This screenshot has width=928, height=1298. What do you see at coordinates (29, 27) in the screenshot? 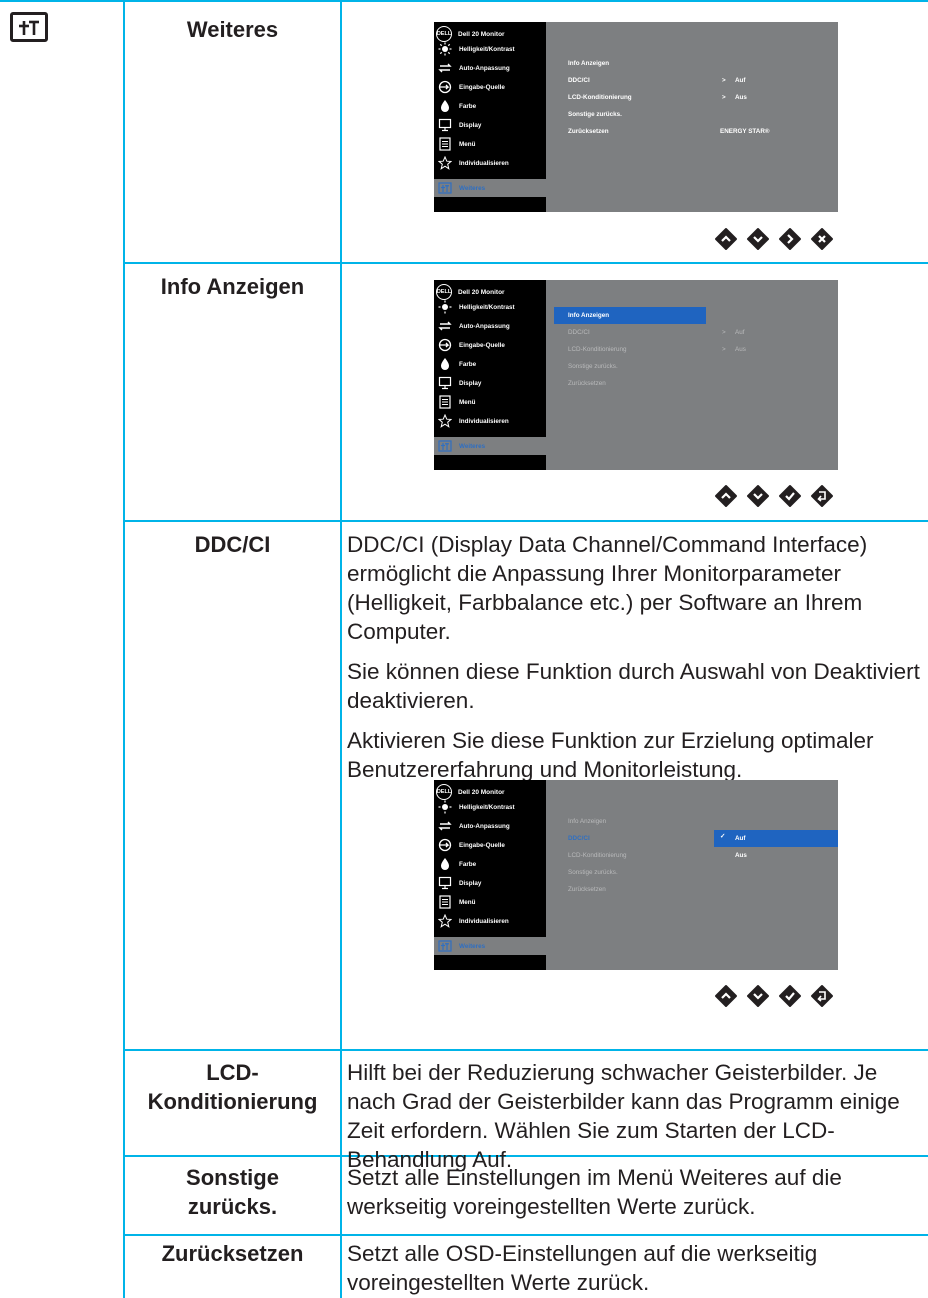
I see `others-menu-icon` at bounding box center [29, 27].